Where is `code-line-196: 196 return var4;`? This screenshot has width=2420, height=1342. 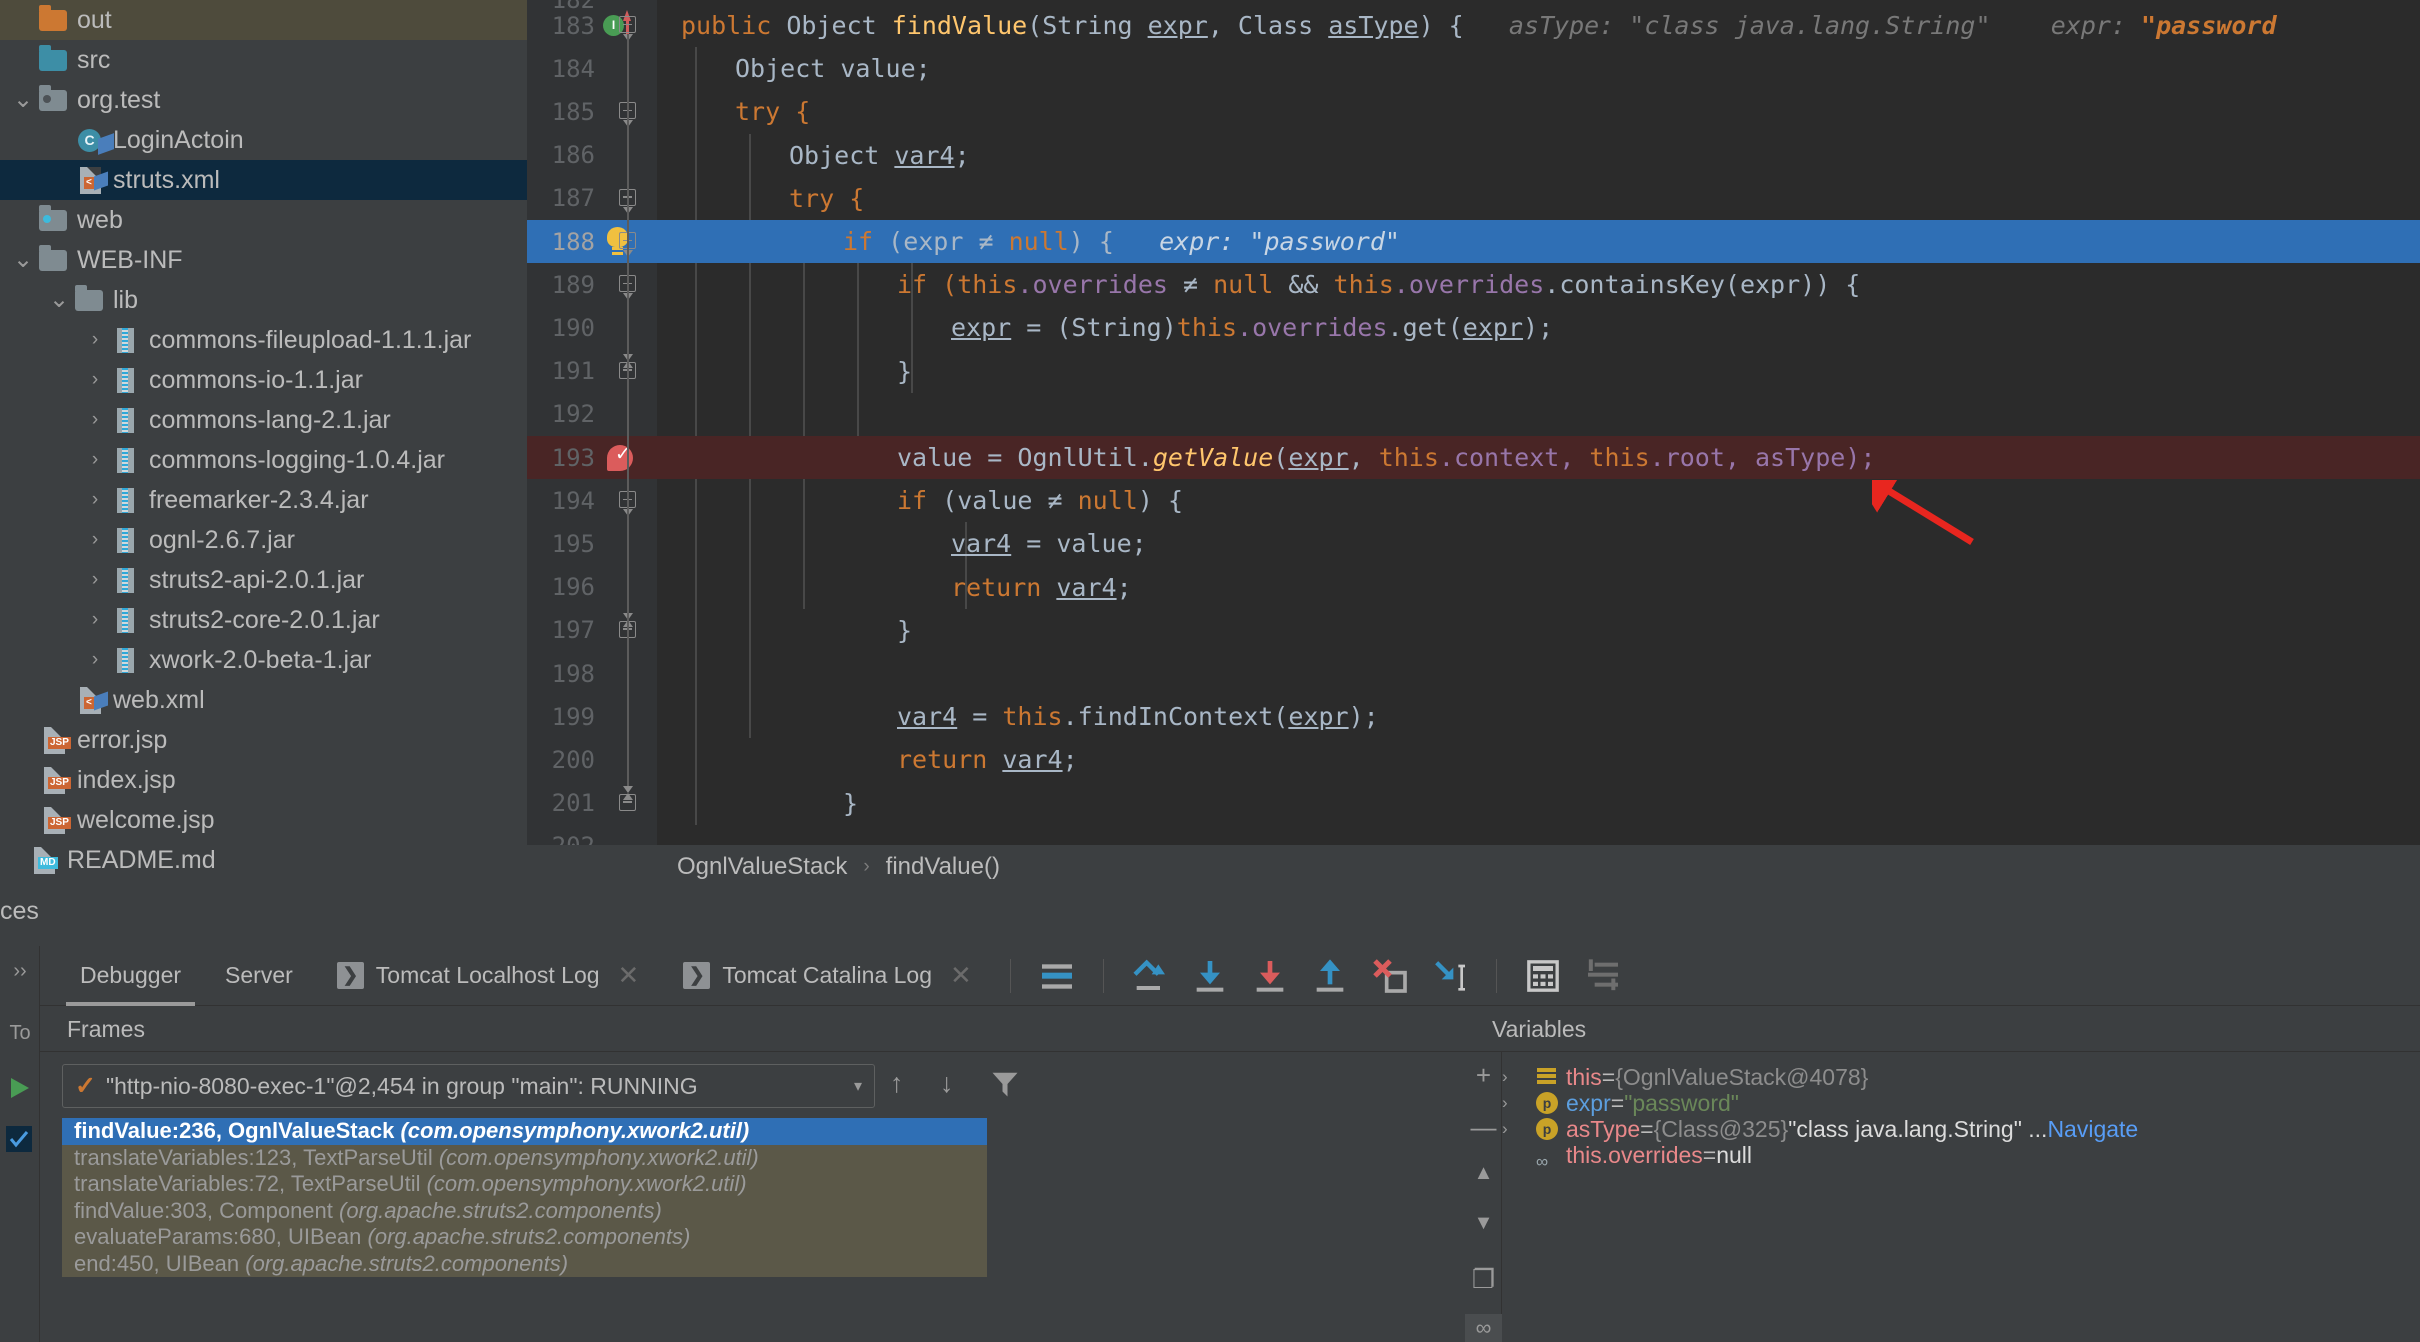
code-line-196: 196 return var4; is located at coordinates (1473, 587).